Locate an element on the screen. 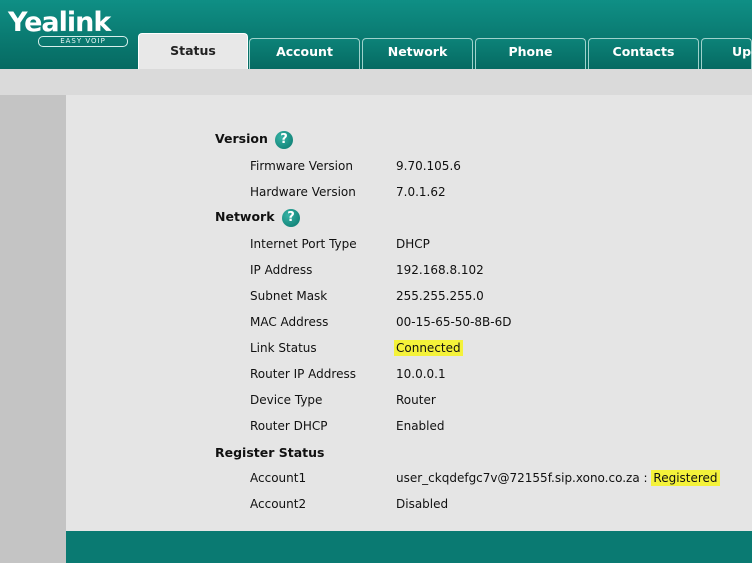 The height and width of the screenshot is (563, 752). device-type-value: Router is located at coordinates (416, 400).